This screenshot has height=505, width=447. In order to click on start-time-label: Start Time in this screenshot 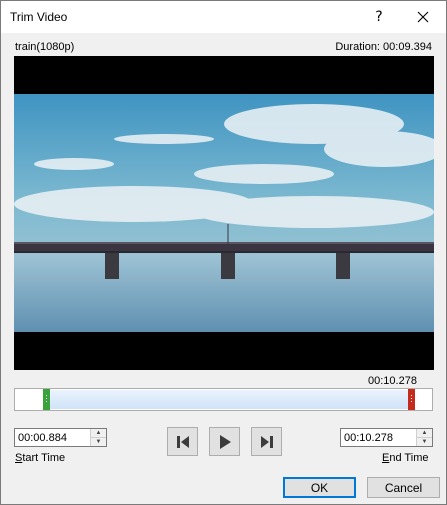, I will do `click(40, 458)`.